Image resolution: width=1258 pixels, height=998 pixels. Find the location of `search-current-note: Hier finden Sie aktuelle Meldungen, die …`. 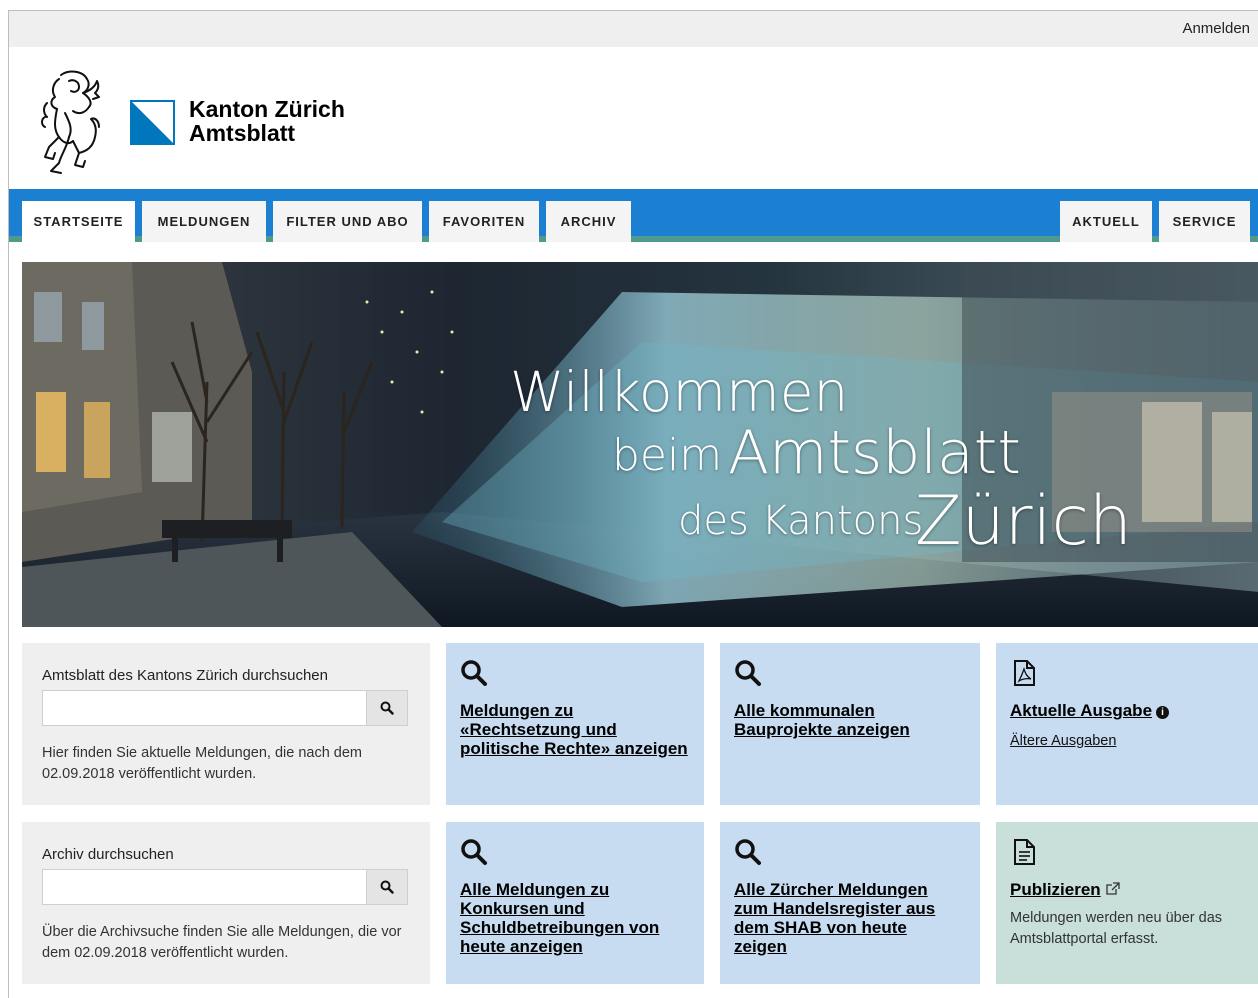

search-current-note: Hier finden Sie aktuelle Meldungen, die … is located at coordinates (202, 763).